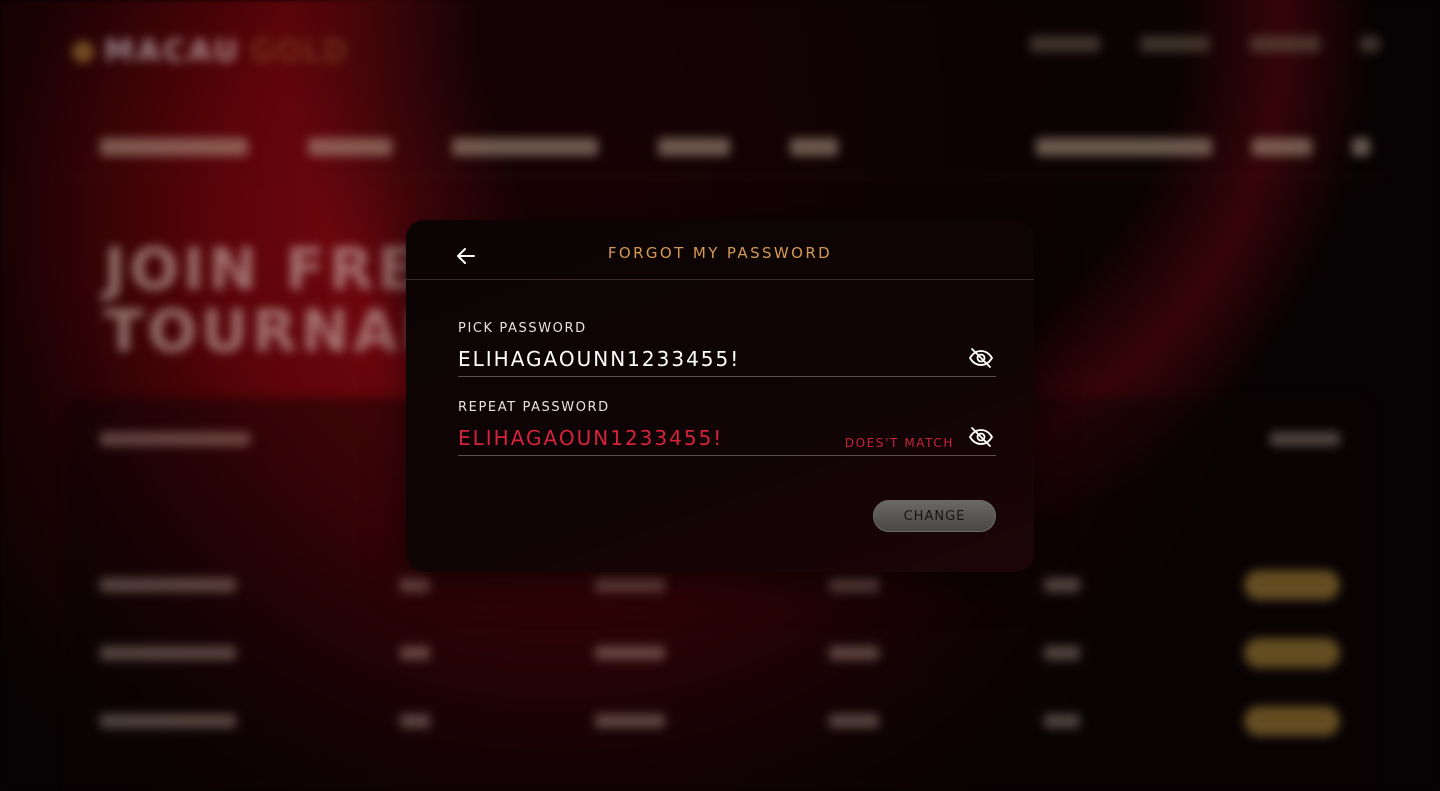 The height and width of the screenshot is (791, 1440). I want to click on pick-password-row, so click(727, 361).